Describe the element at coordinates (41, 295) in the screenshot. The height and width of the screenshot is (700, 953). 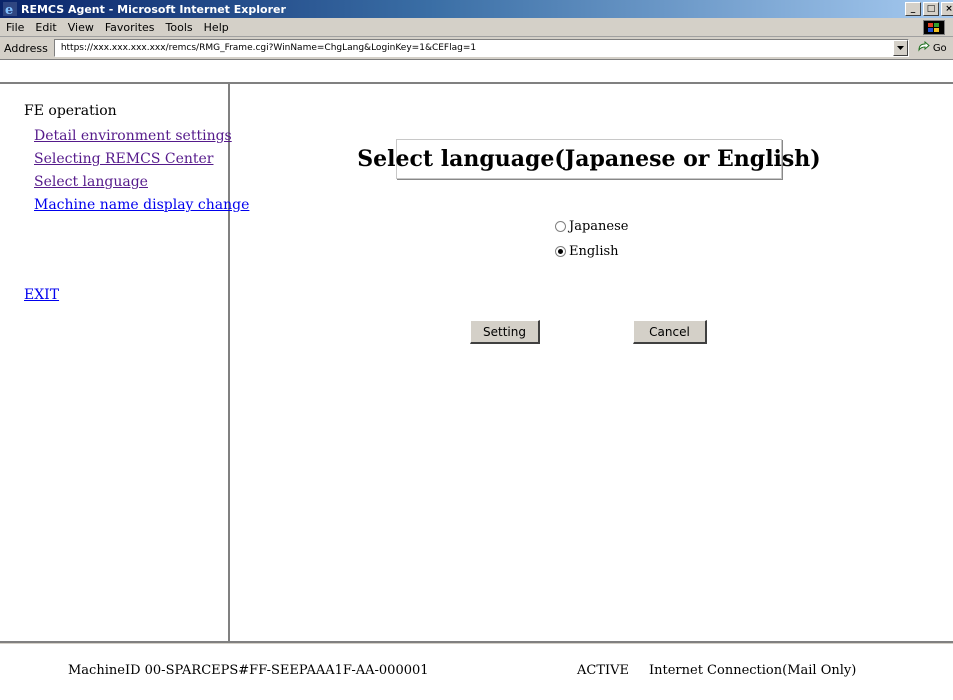
I see `exit-link: EXIT` at that location.